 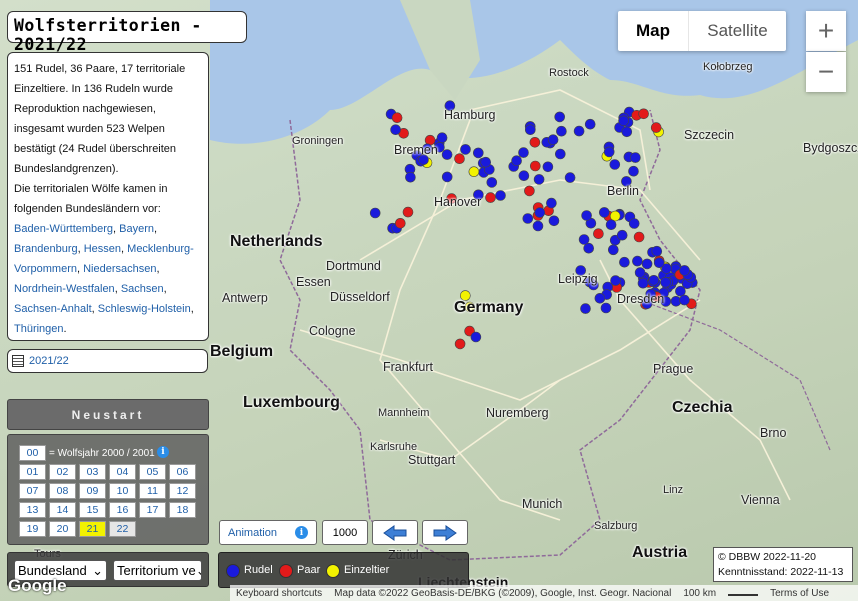 What do you see at coordinates (92, 510) in the screenshot?
I see `year-button-15: 15` at bounding box center [92, 510].